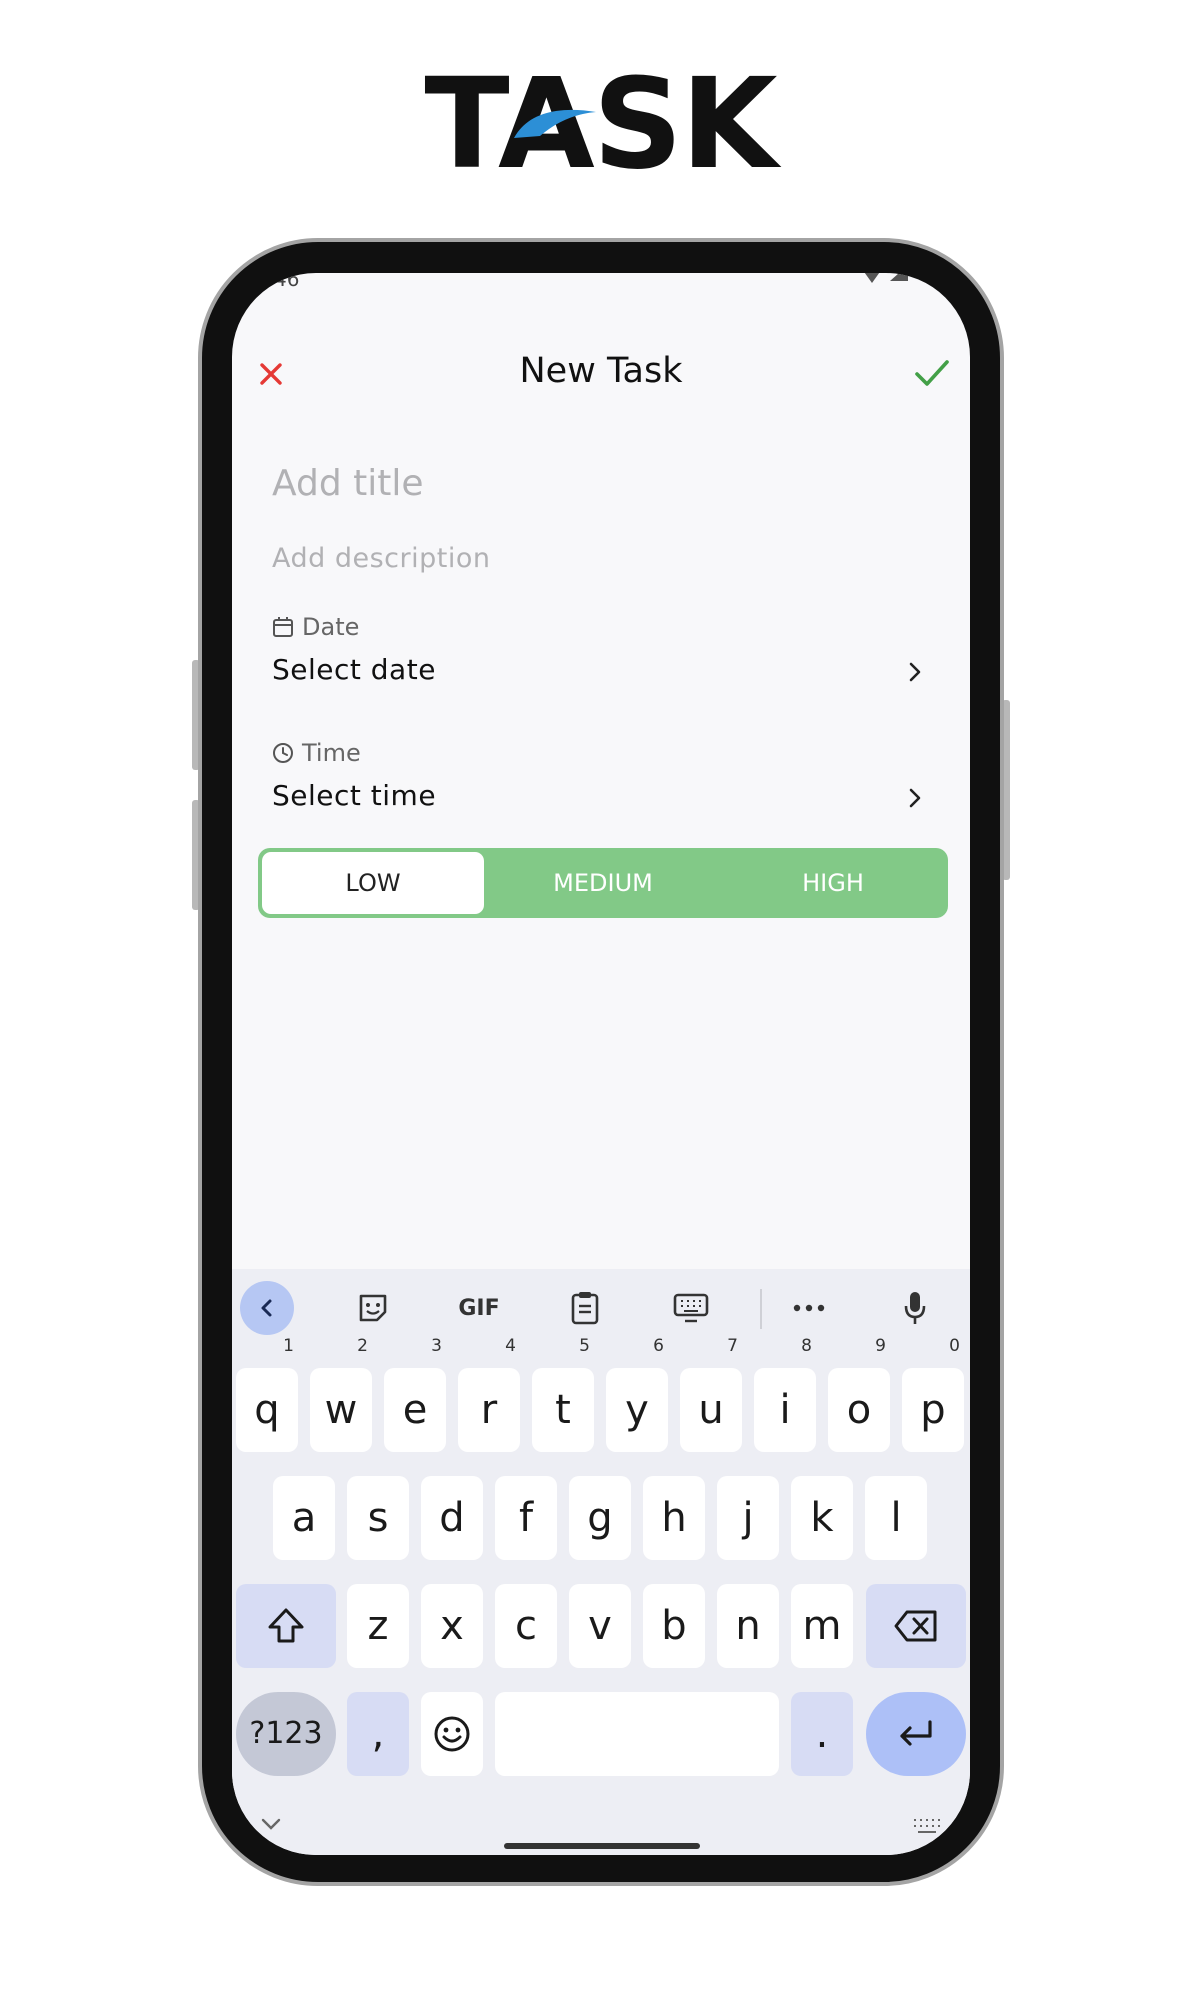 The height and width of the screenshot is (2000, 1200). Describe the element at coordinates (452, 1518) in the screenshot. I see `key-d: d` at that location.